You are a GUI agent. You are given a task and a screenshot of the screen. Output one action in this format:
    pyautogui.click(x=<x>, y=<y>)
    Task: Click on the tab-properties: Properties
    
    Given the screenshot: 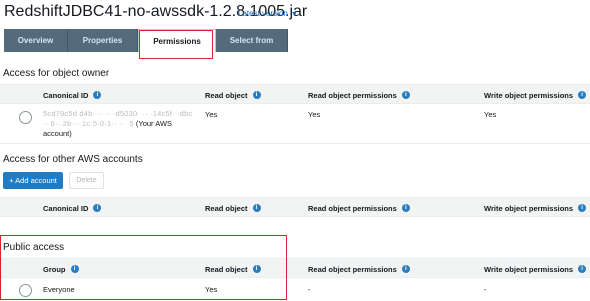 What is the action you would take?
    pyautogui.click(x=103, y=40)
    